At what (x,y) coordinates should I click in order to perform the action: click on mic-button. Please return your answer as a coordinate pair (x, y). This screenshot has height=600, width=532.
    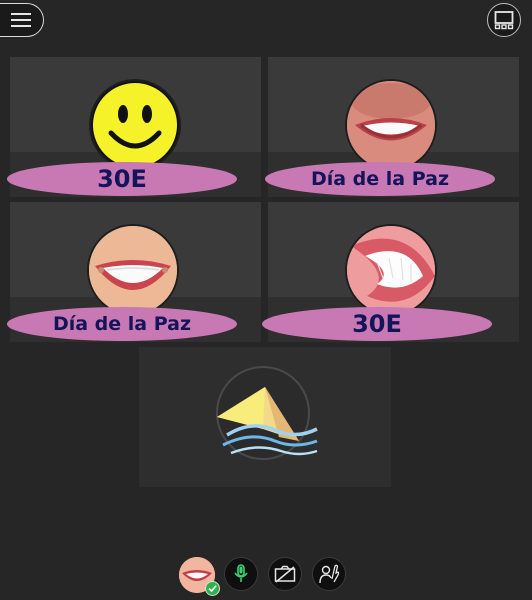
    Looking at the image, I should click on (241, 574).